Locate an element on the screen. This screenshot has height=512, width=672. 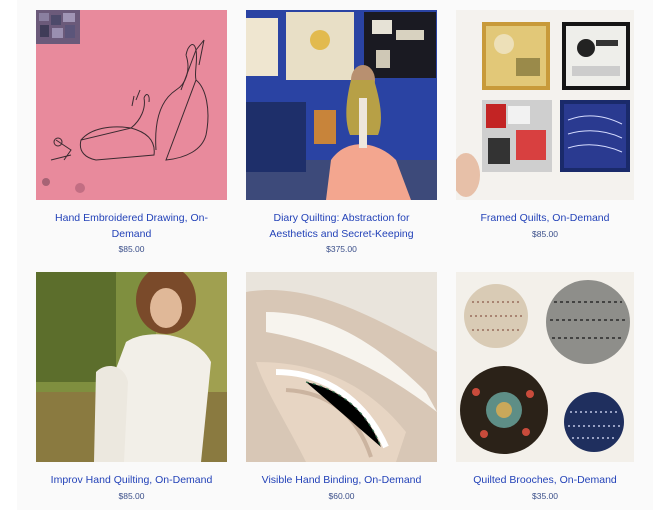
product-image-framed-quilts is located at coordinates (545, 105).